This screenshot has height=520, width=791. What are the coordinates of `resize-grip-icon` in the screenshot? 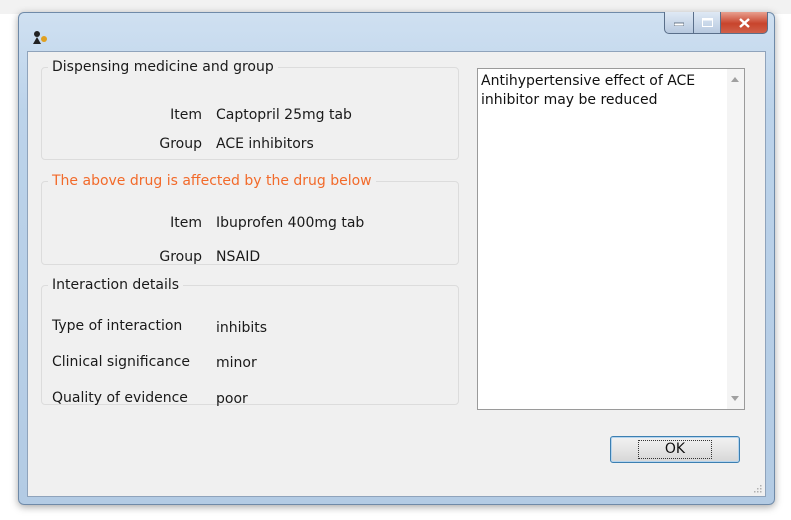 It's located at (757, 488).